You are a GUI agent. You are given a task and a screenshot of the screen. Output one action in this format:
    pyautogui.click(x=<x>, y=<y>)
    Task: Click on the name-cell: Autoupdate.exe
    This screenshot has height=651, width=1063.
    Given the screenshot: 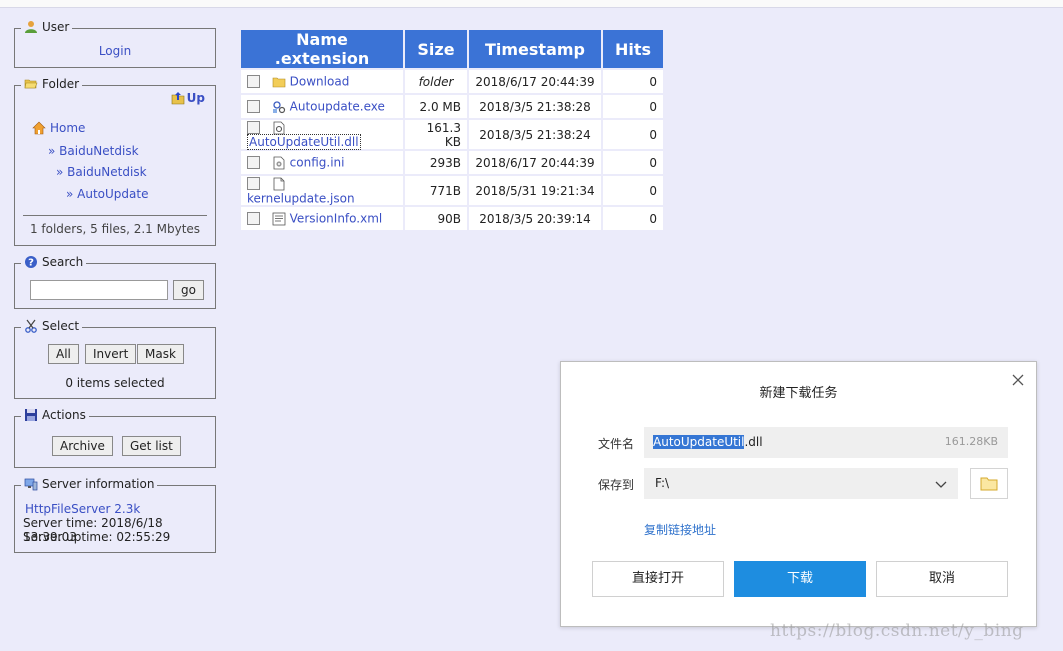 What is the action you would take?
    pyautogui.click(x=322, y=106)
    